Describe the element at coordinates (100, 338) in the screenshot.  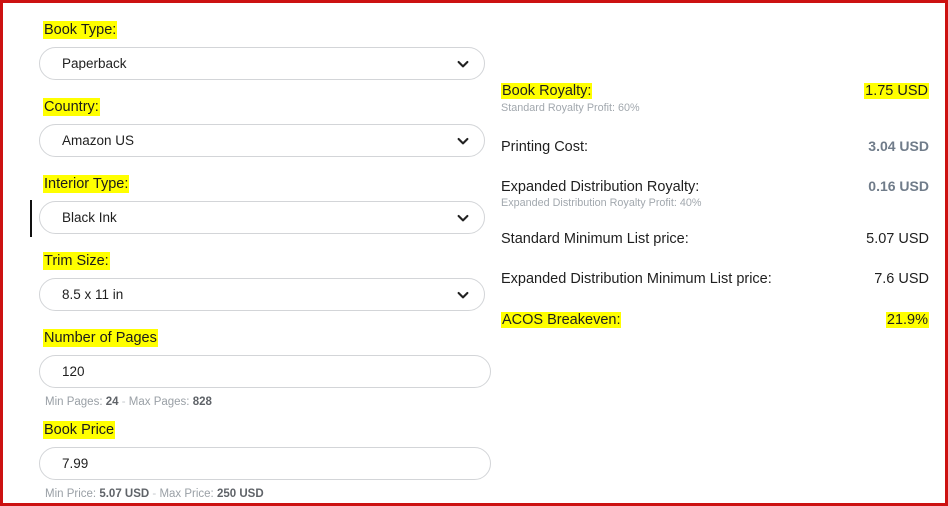
I see `field-label-number-of-pages: Number of Pages` at that location.